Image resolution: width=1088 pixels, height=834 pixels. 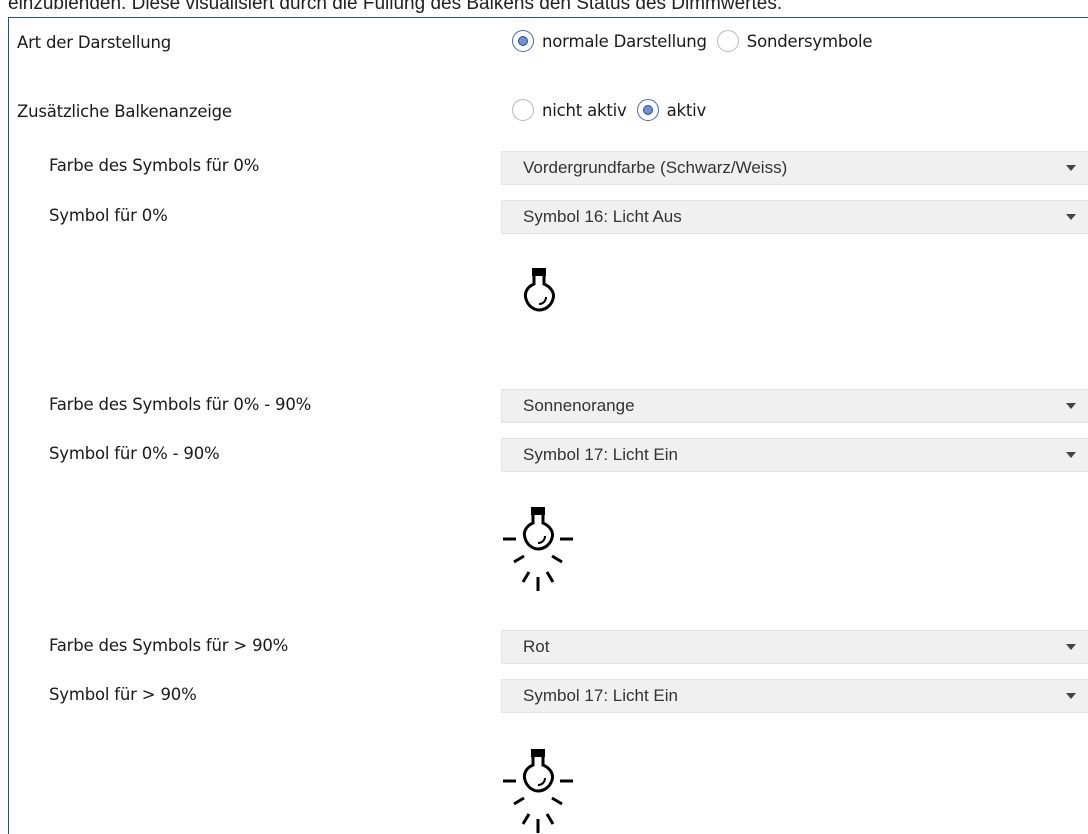 What do you see at coordinates (180, 404) in the screenshot?
I see `label-farbe-symbol-0-90: Farbe des Symbols für 0% - 90%` at bounding box center [180, 404].